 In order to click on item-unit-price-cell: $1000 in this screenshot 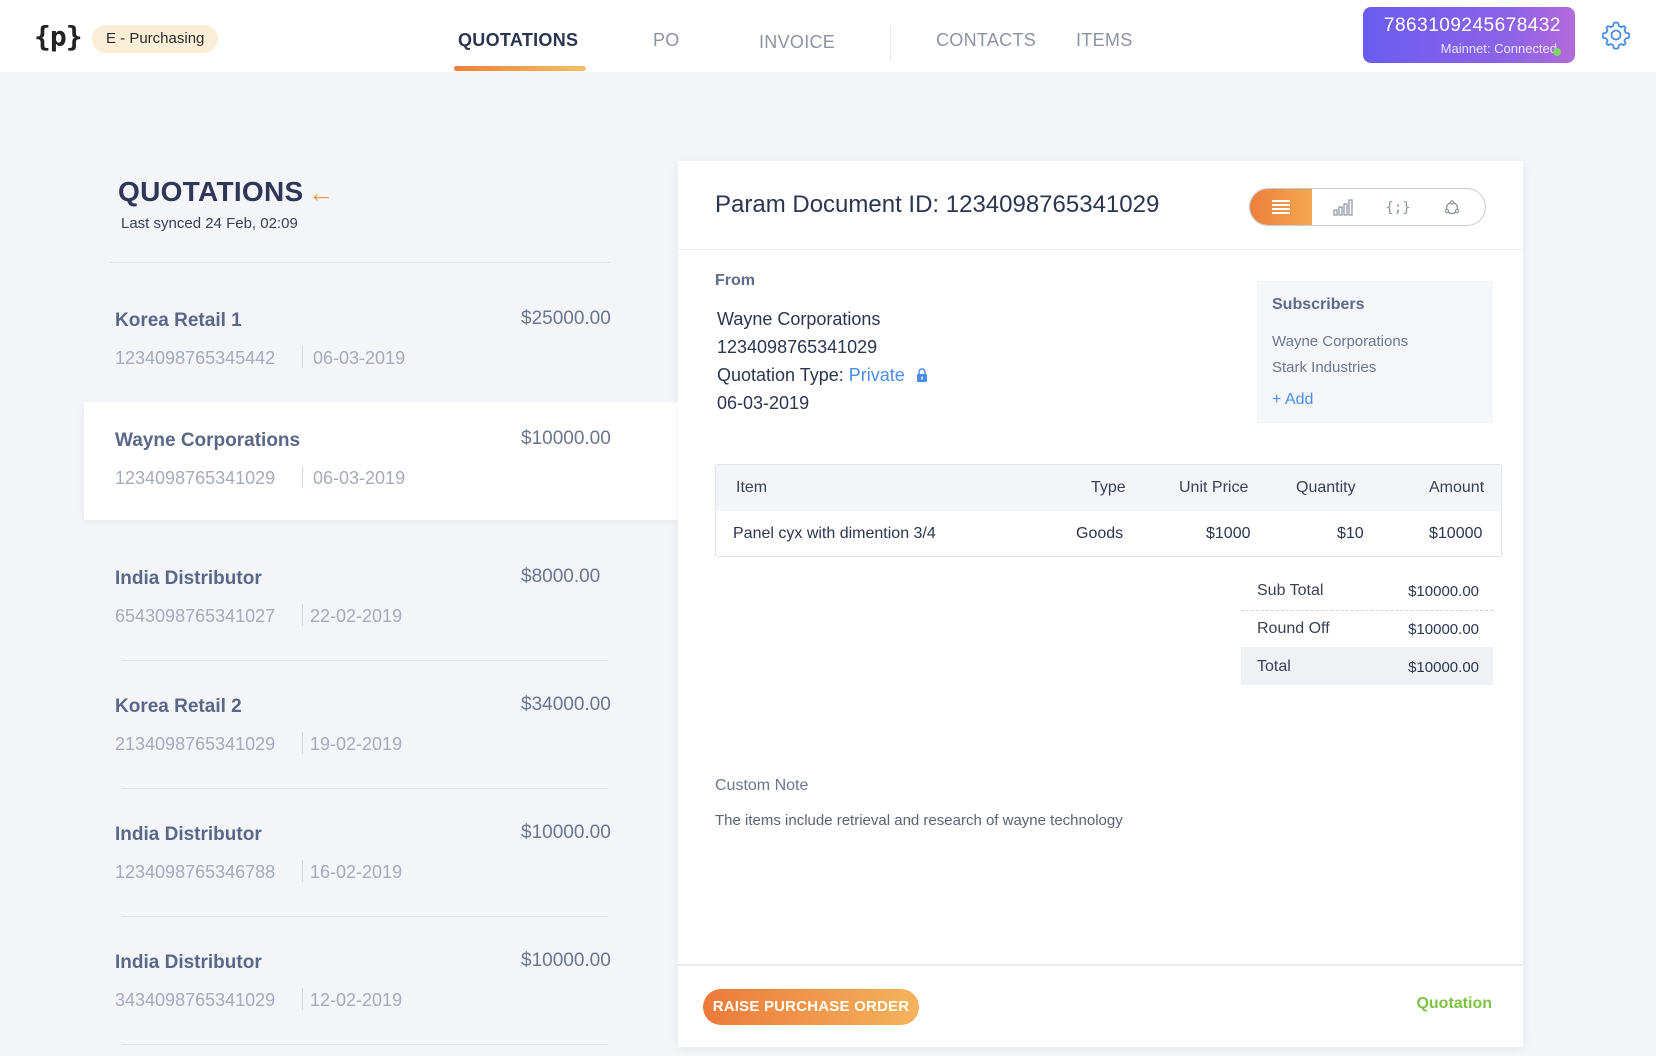, I will do `click(1228, 533)`.